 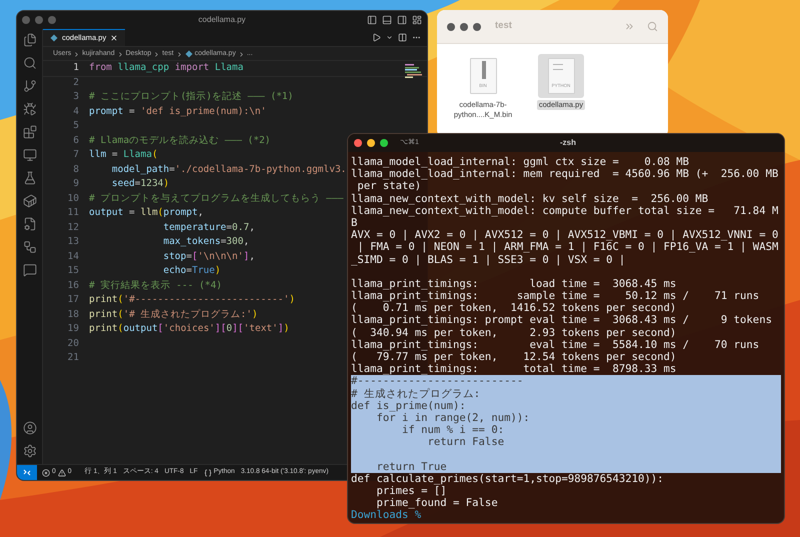 I want to click on line-number: 11, so click(x=72, y=213).